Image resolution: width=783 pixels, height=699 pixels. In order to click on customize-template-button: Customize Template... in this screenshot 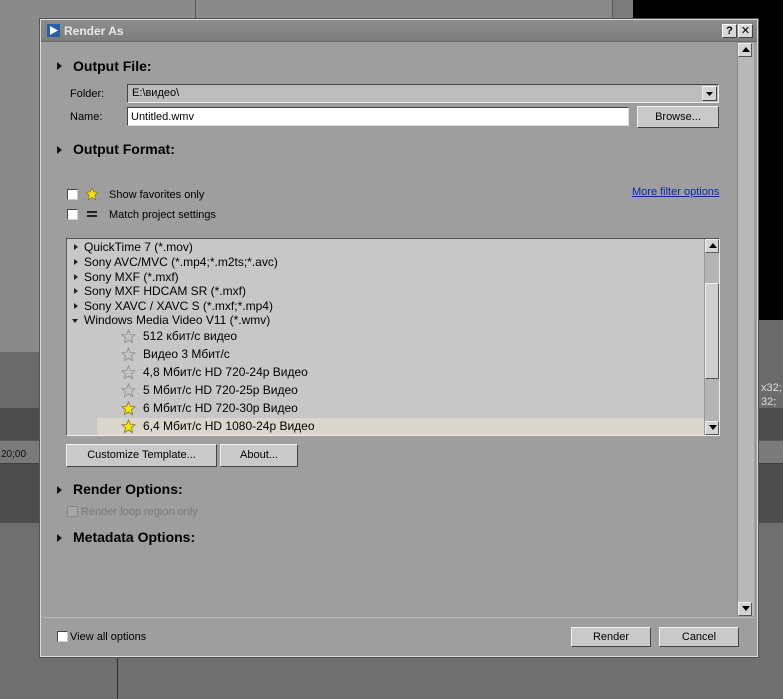, I will do `click(141, 455)`.